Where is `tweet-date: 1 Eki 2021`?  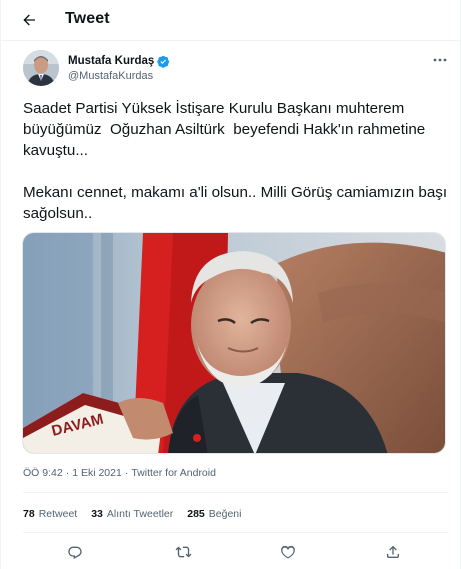
tweet-date: 1 Eki 2021 is located at coordinates (97, 473).